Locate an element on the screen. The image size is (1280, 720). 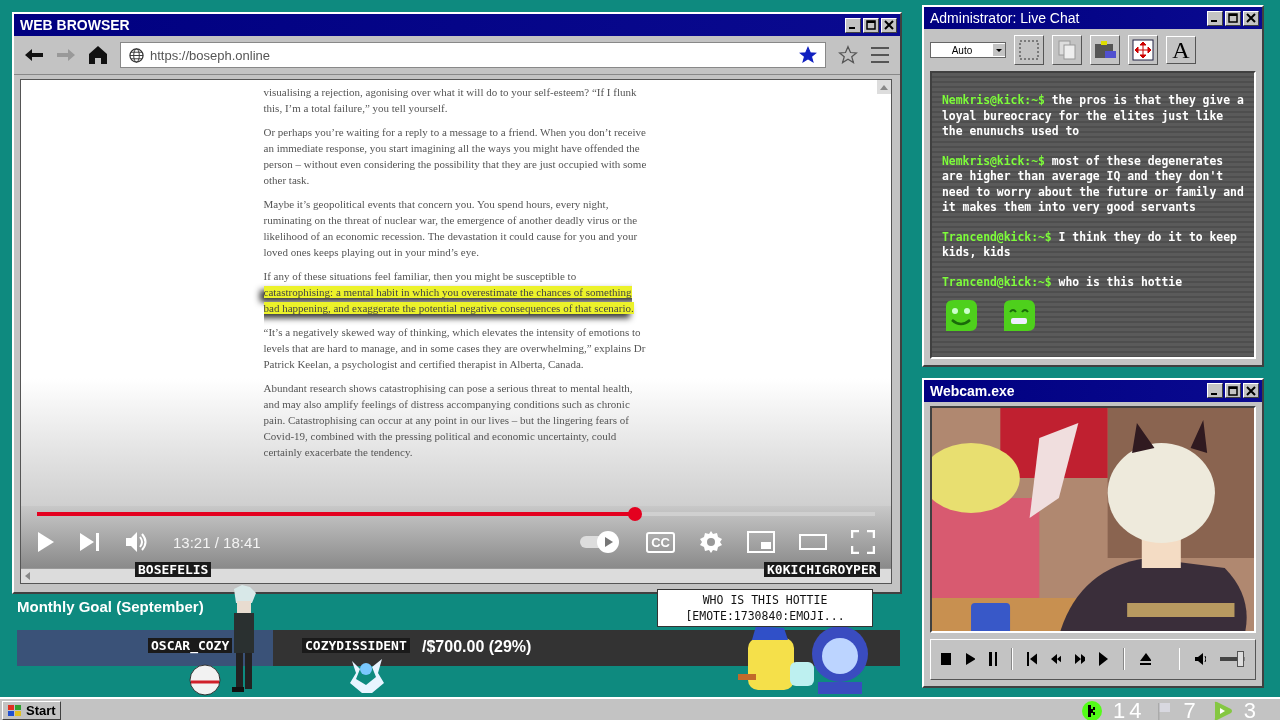
font-button: A is located at coordinates (1181, 50).